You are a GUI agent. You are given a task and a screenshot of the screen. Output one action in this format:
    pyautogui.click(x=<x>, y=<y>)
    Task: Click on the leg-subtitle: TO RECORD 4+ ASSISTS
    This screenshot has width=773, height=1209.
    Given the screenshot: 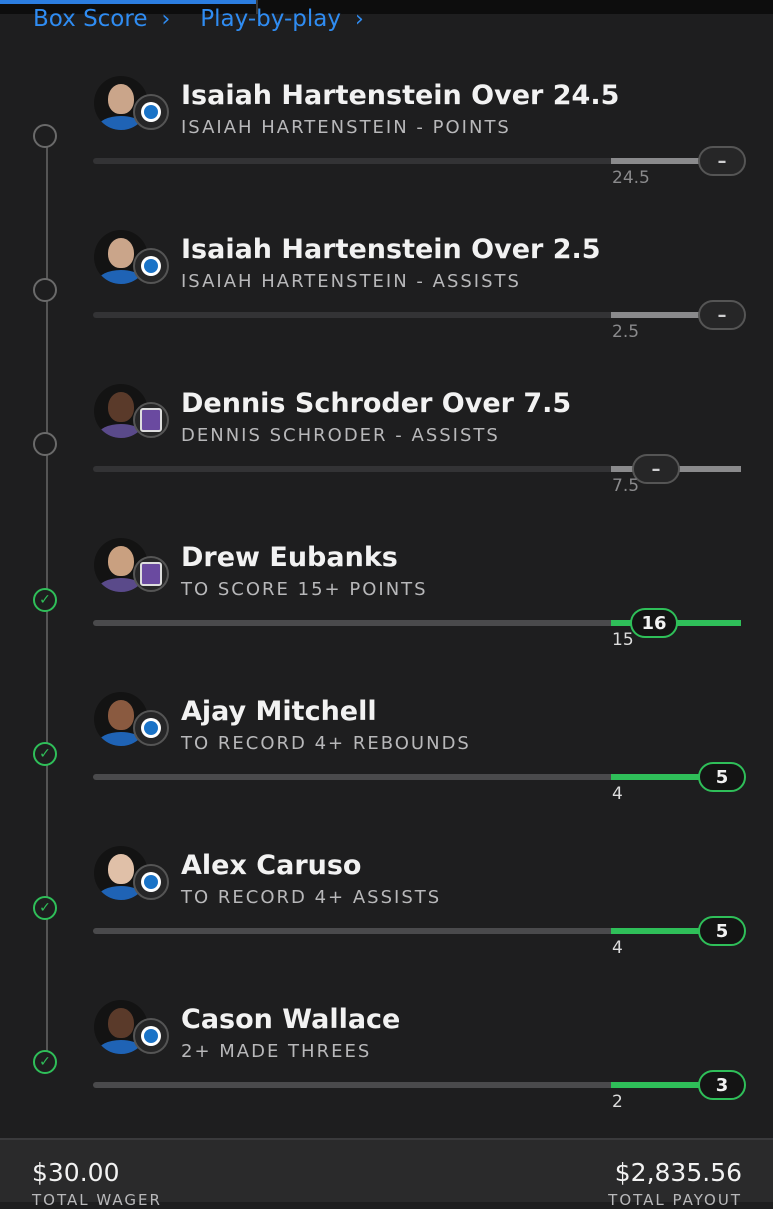 What is the action you would take?
    pyautogui.click(x=311, y=897)
    